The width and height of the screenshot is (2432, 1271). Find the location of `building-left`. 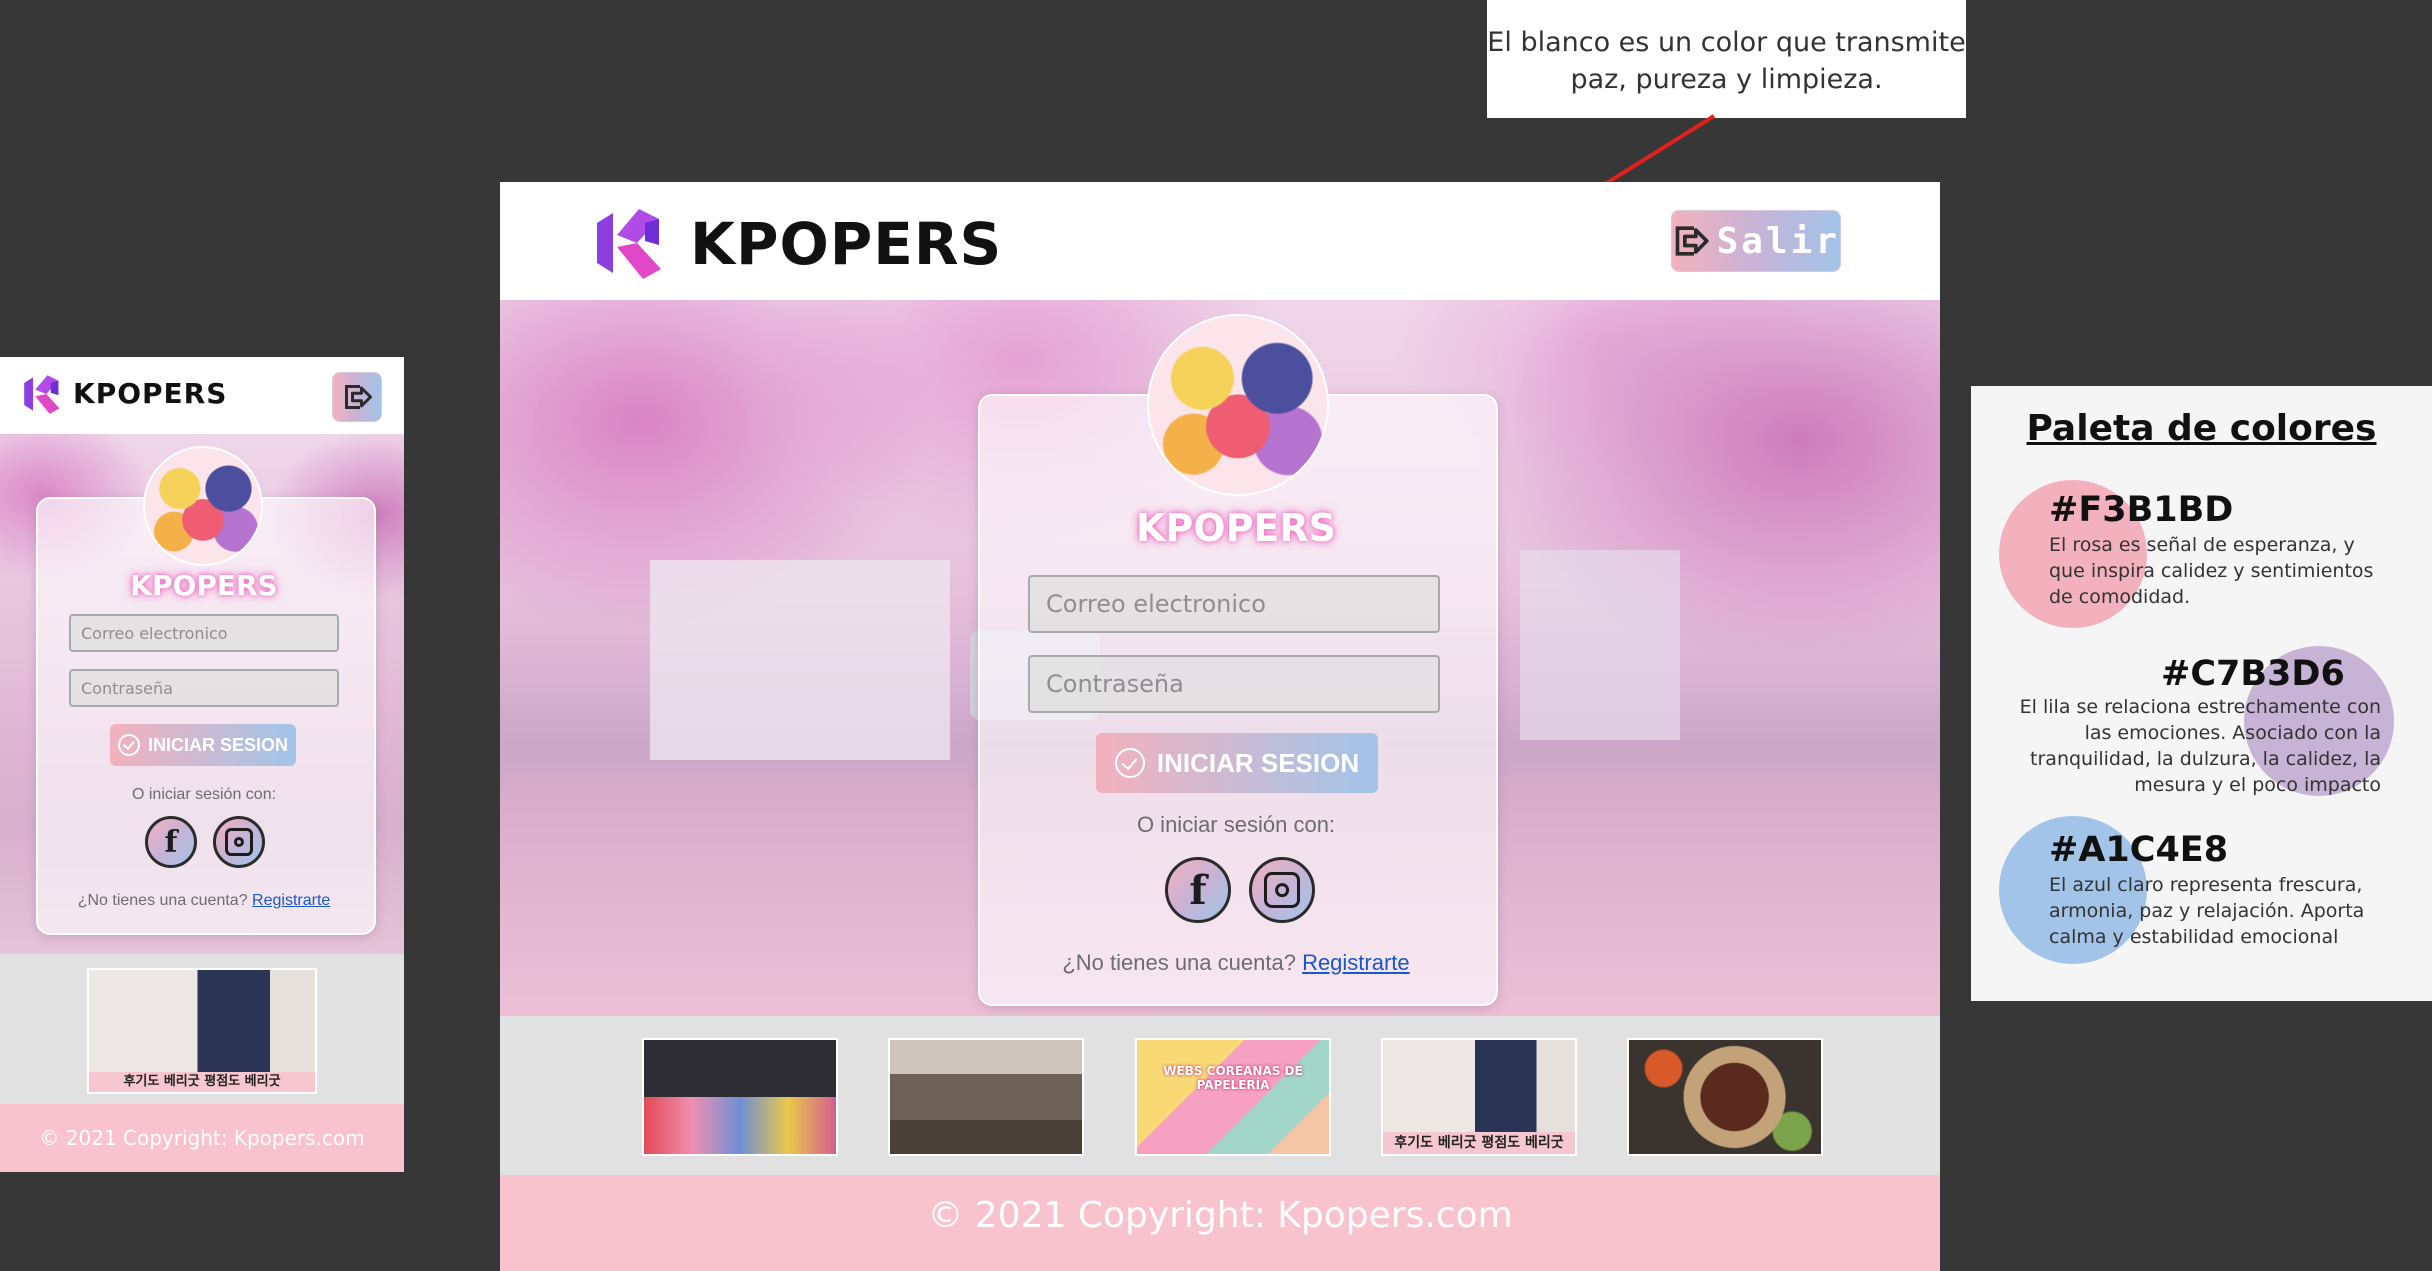

building-left is located at coordinates (800, 660).